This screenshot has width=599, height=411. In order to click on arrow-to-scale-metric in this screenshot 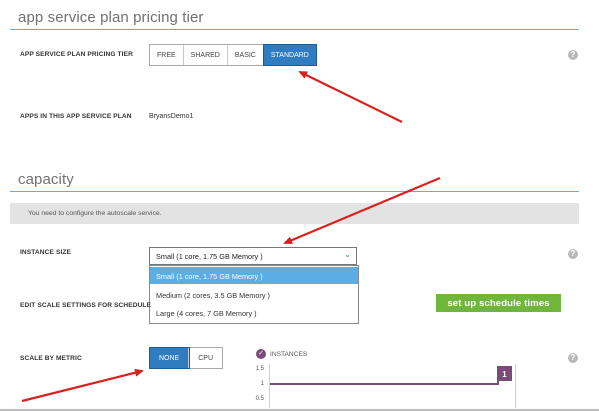, I will do `click(82, 385)`.